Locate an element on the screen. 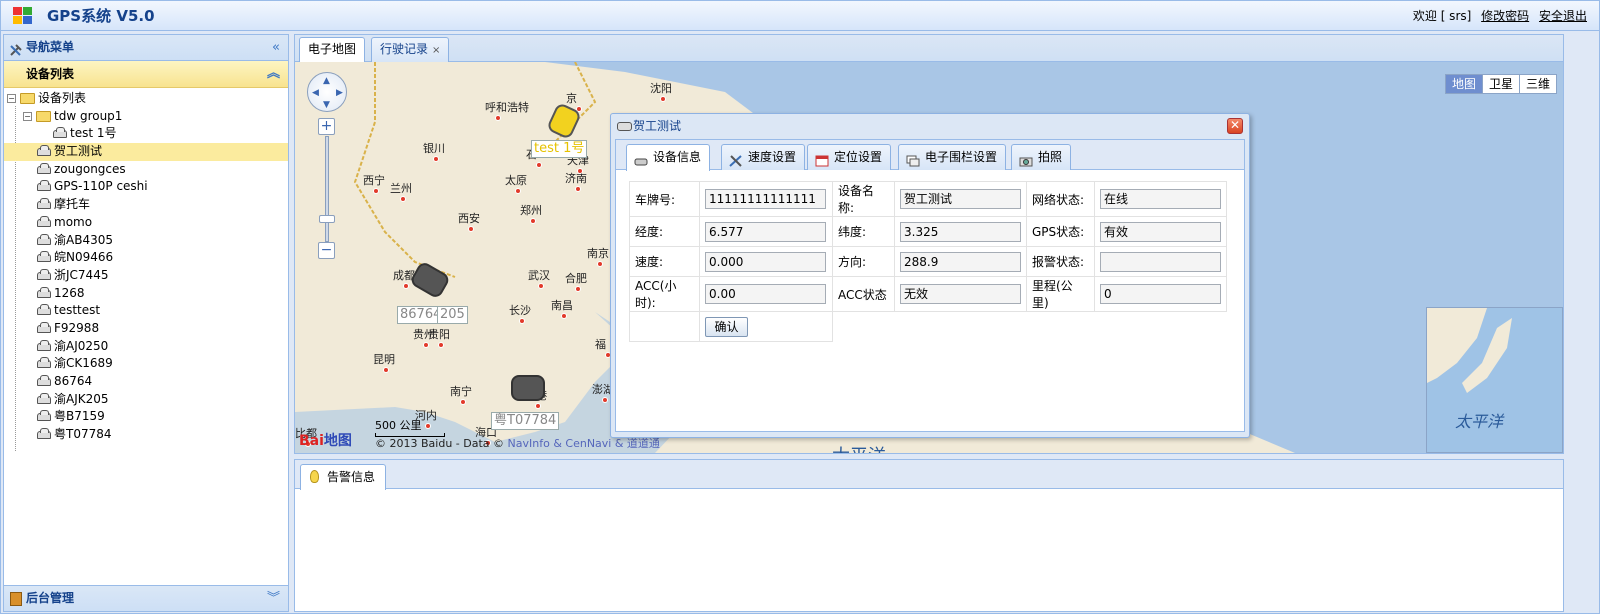 The height and width of the screenshot is (614, 1600). info-value-field is located at coordinates (1160, 261).